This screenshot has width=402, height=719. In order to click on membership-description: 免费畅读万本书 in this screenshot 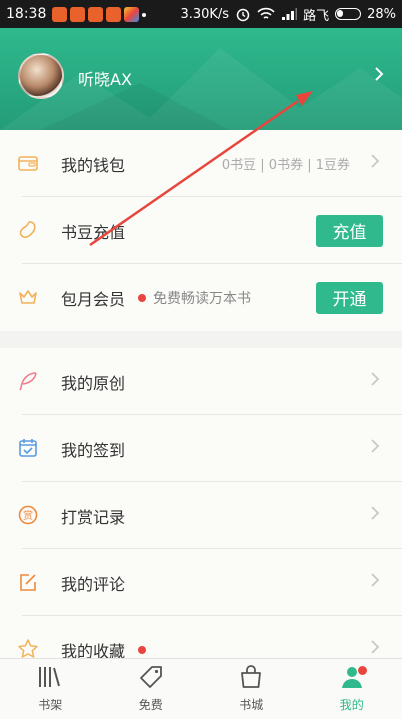, I will do `click(202, 298)`.